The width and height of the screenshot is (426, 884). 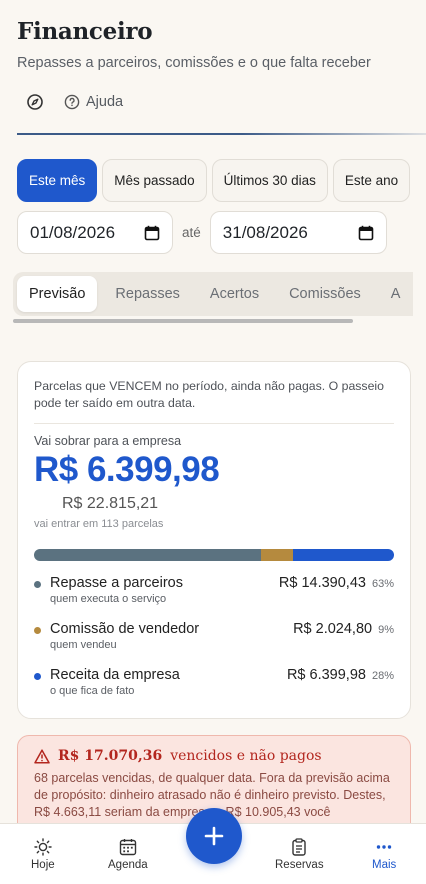 I want to click on breakdown-pct: 9%, so click(x=386, y=630).